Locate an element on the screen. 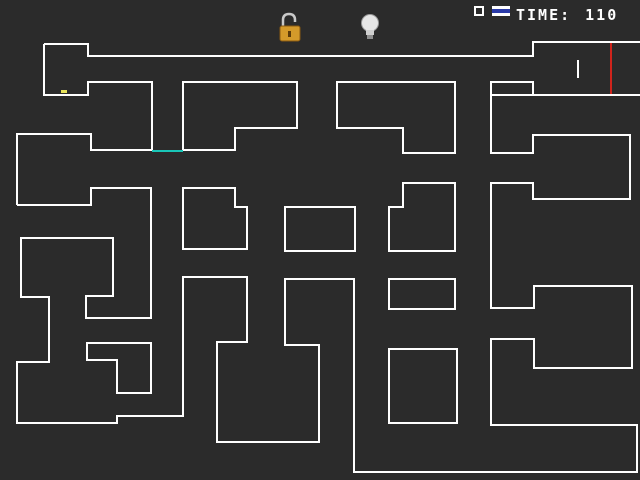  hud-inventory is located at coordinates (492, 11).